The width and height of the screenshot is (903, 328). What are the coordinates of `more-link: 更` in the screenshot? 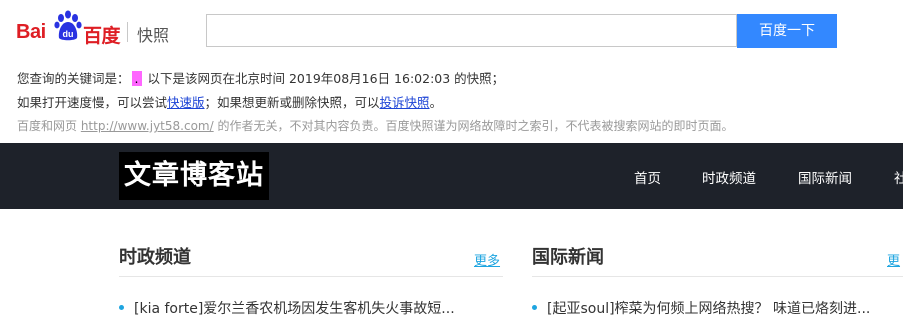 It's located at (893, 259).